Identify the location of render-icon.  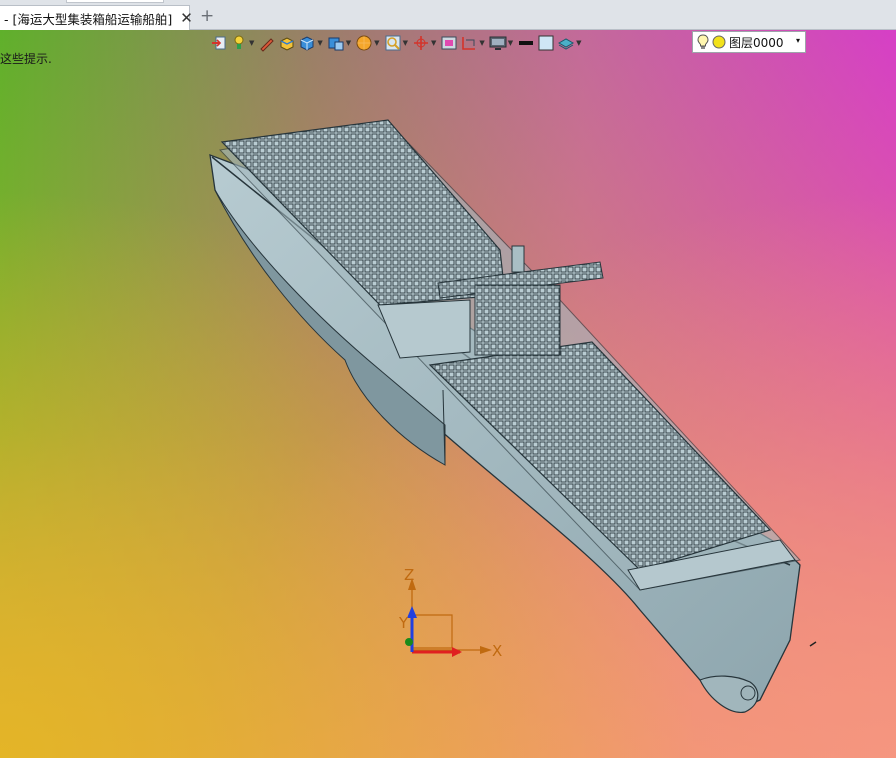
(364, 43).